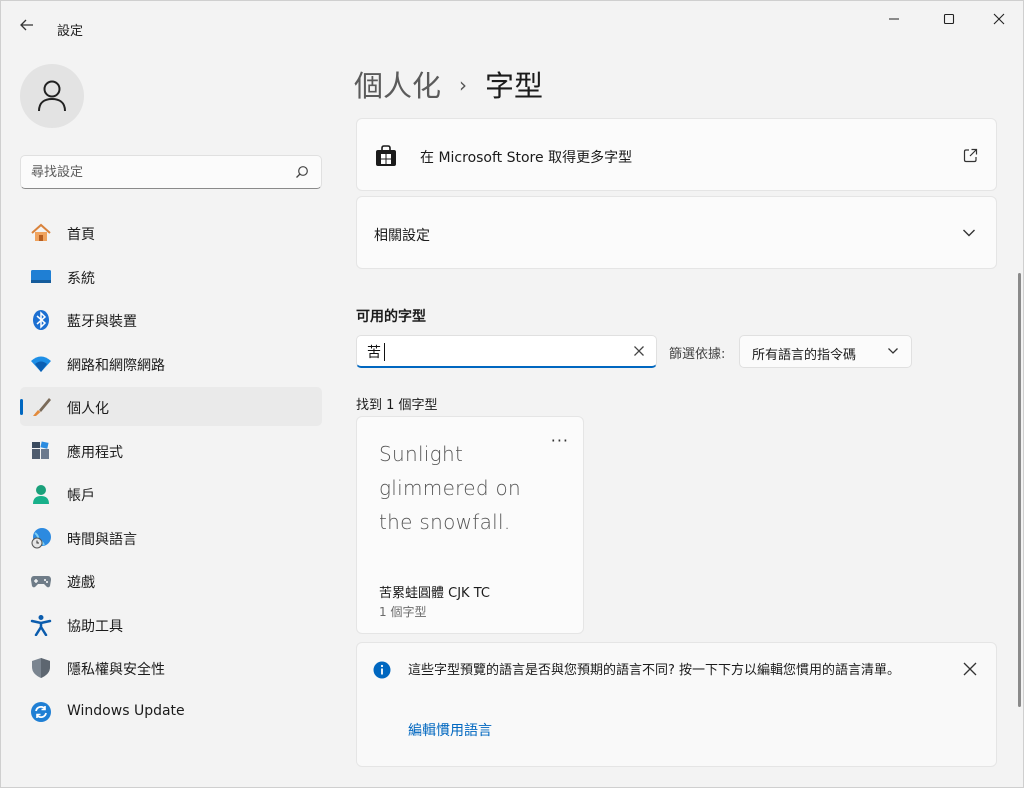 The image size is (1024, 788). Describe the element at coordinates (41, 625) in the screenshot. I see `accessibility-icon` at that location.